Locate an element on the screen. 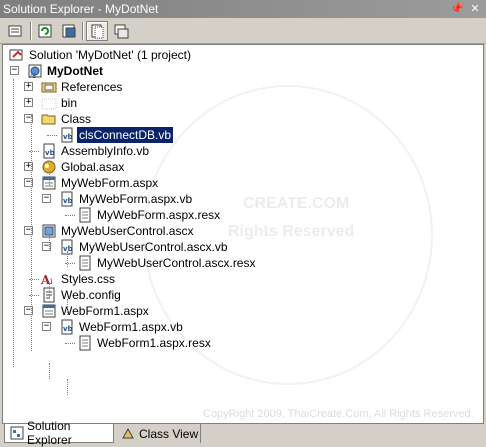  refresh-button is located at coordinates (45, 31).